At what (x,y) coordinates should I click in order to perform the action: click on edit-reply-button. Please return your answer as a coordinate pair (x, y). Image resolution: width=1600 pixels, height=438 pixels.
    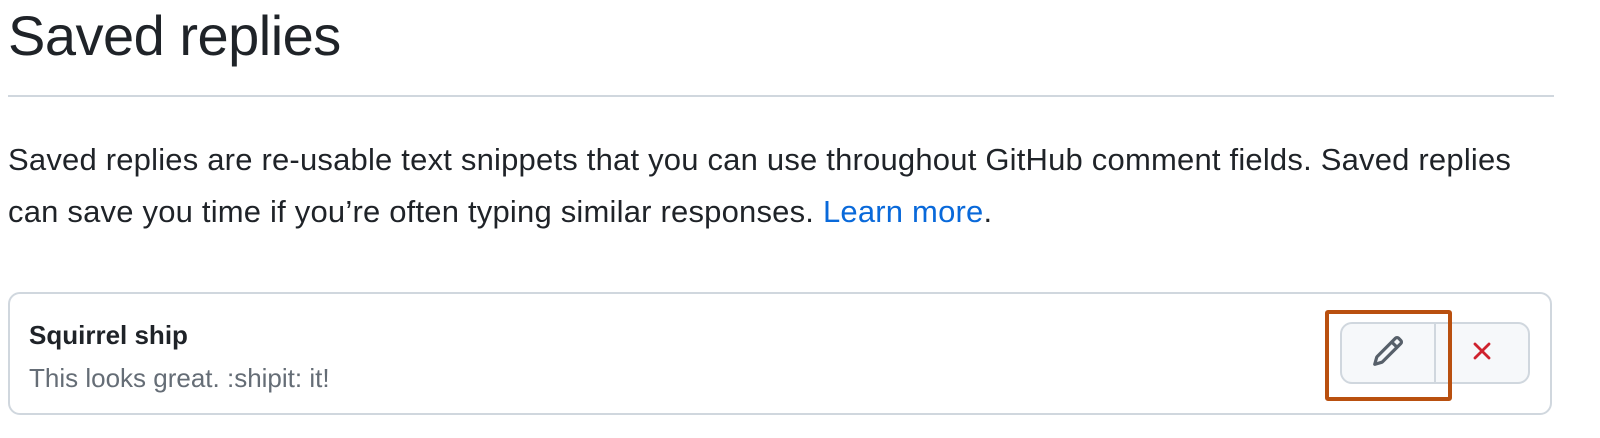
    Looking at the image, I should click on (1388, 353).